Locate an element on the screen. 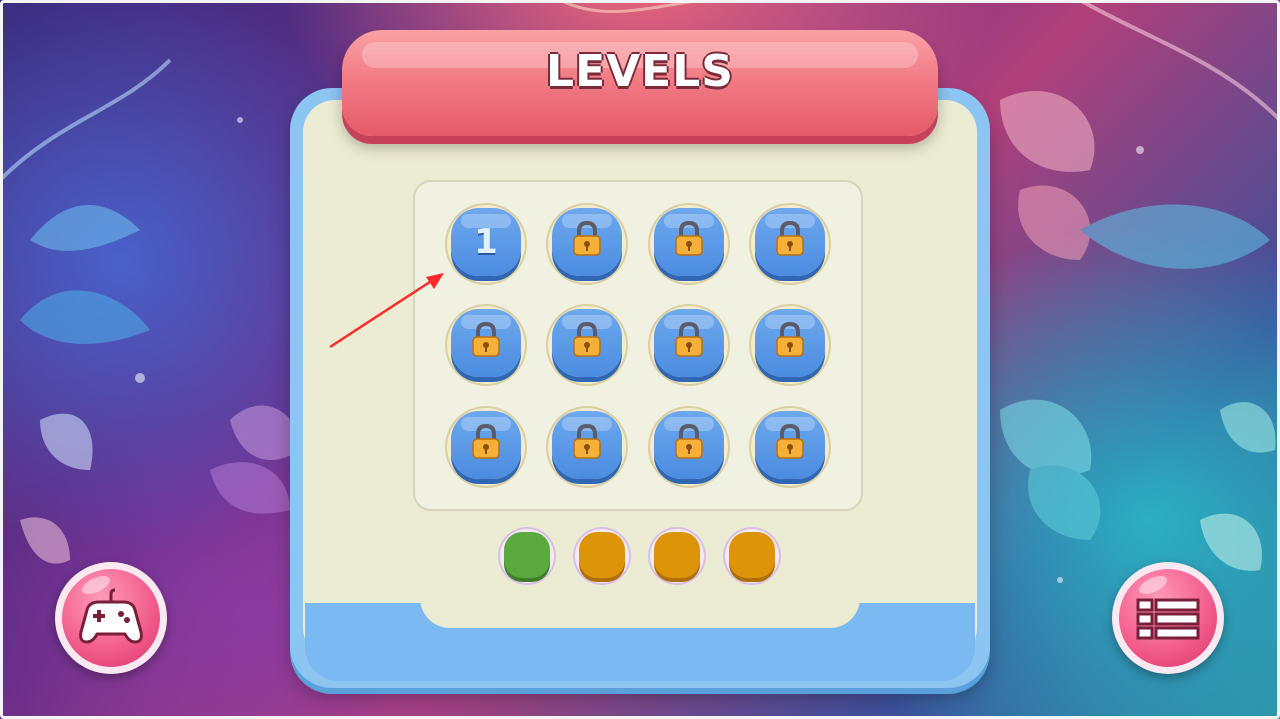 The height and width of the screenshot is (719, 1280). menu-list-button is located at coordinates (1168, 618).